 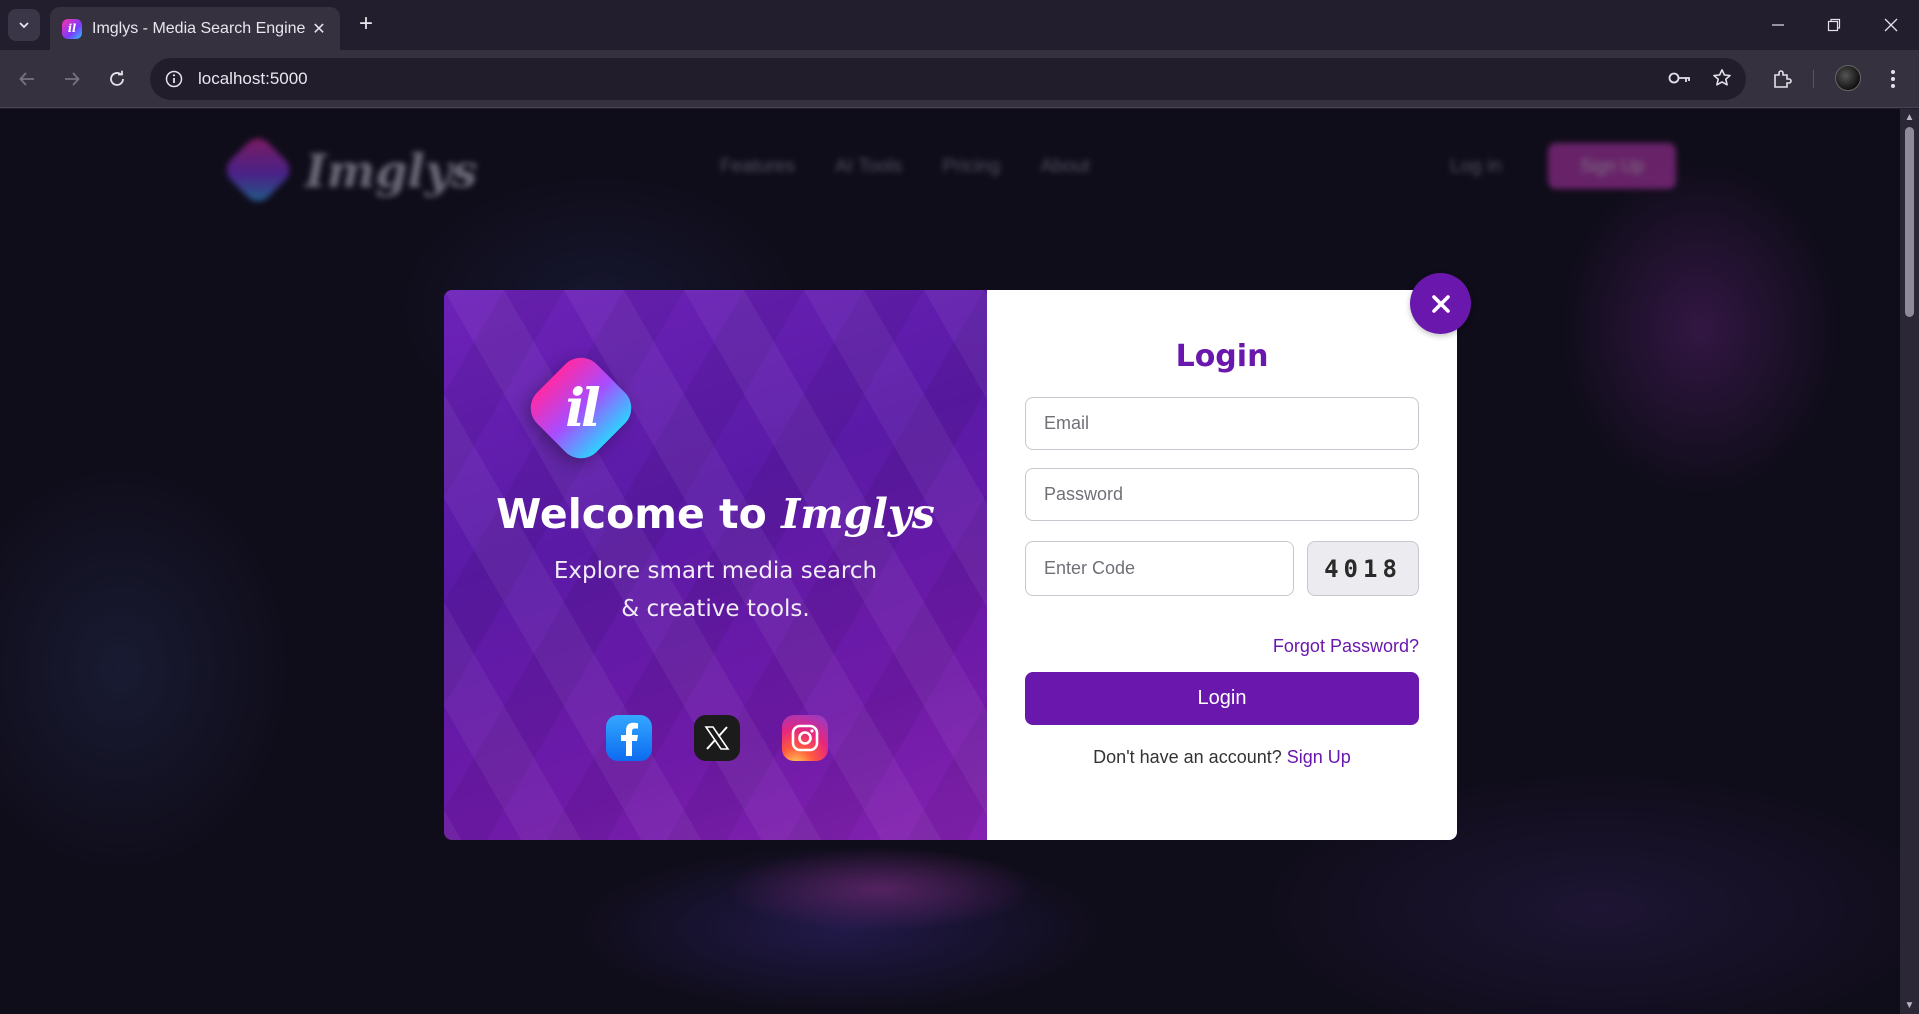 I want to click on signup-prompt: Don't have an account? Sign Up, so click(x=1222, y=757).